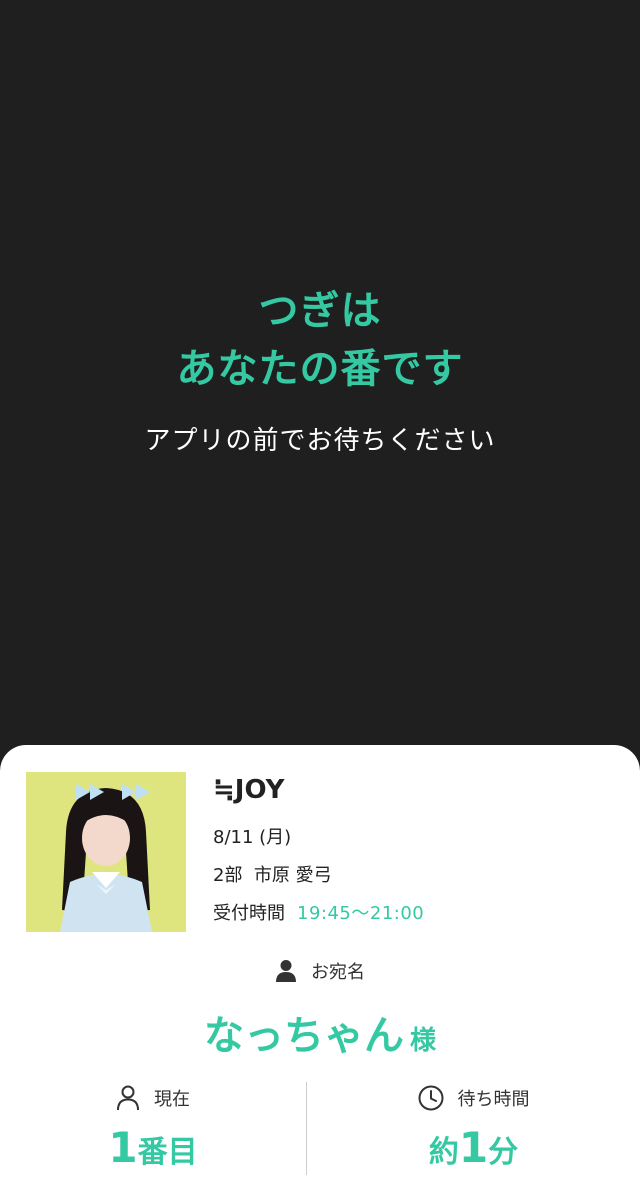 This screenshot has height=1200, width=640. Describe the element at coordinates (249, 913) in the screenshot. I see `reception-time-label: 受付時間` at that location.